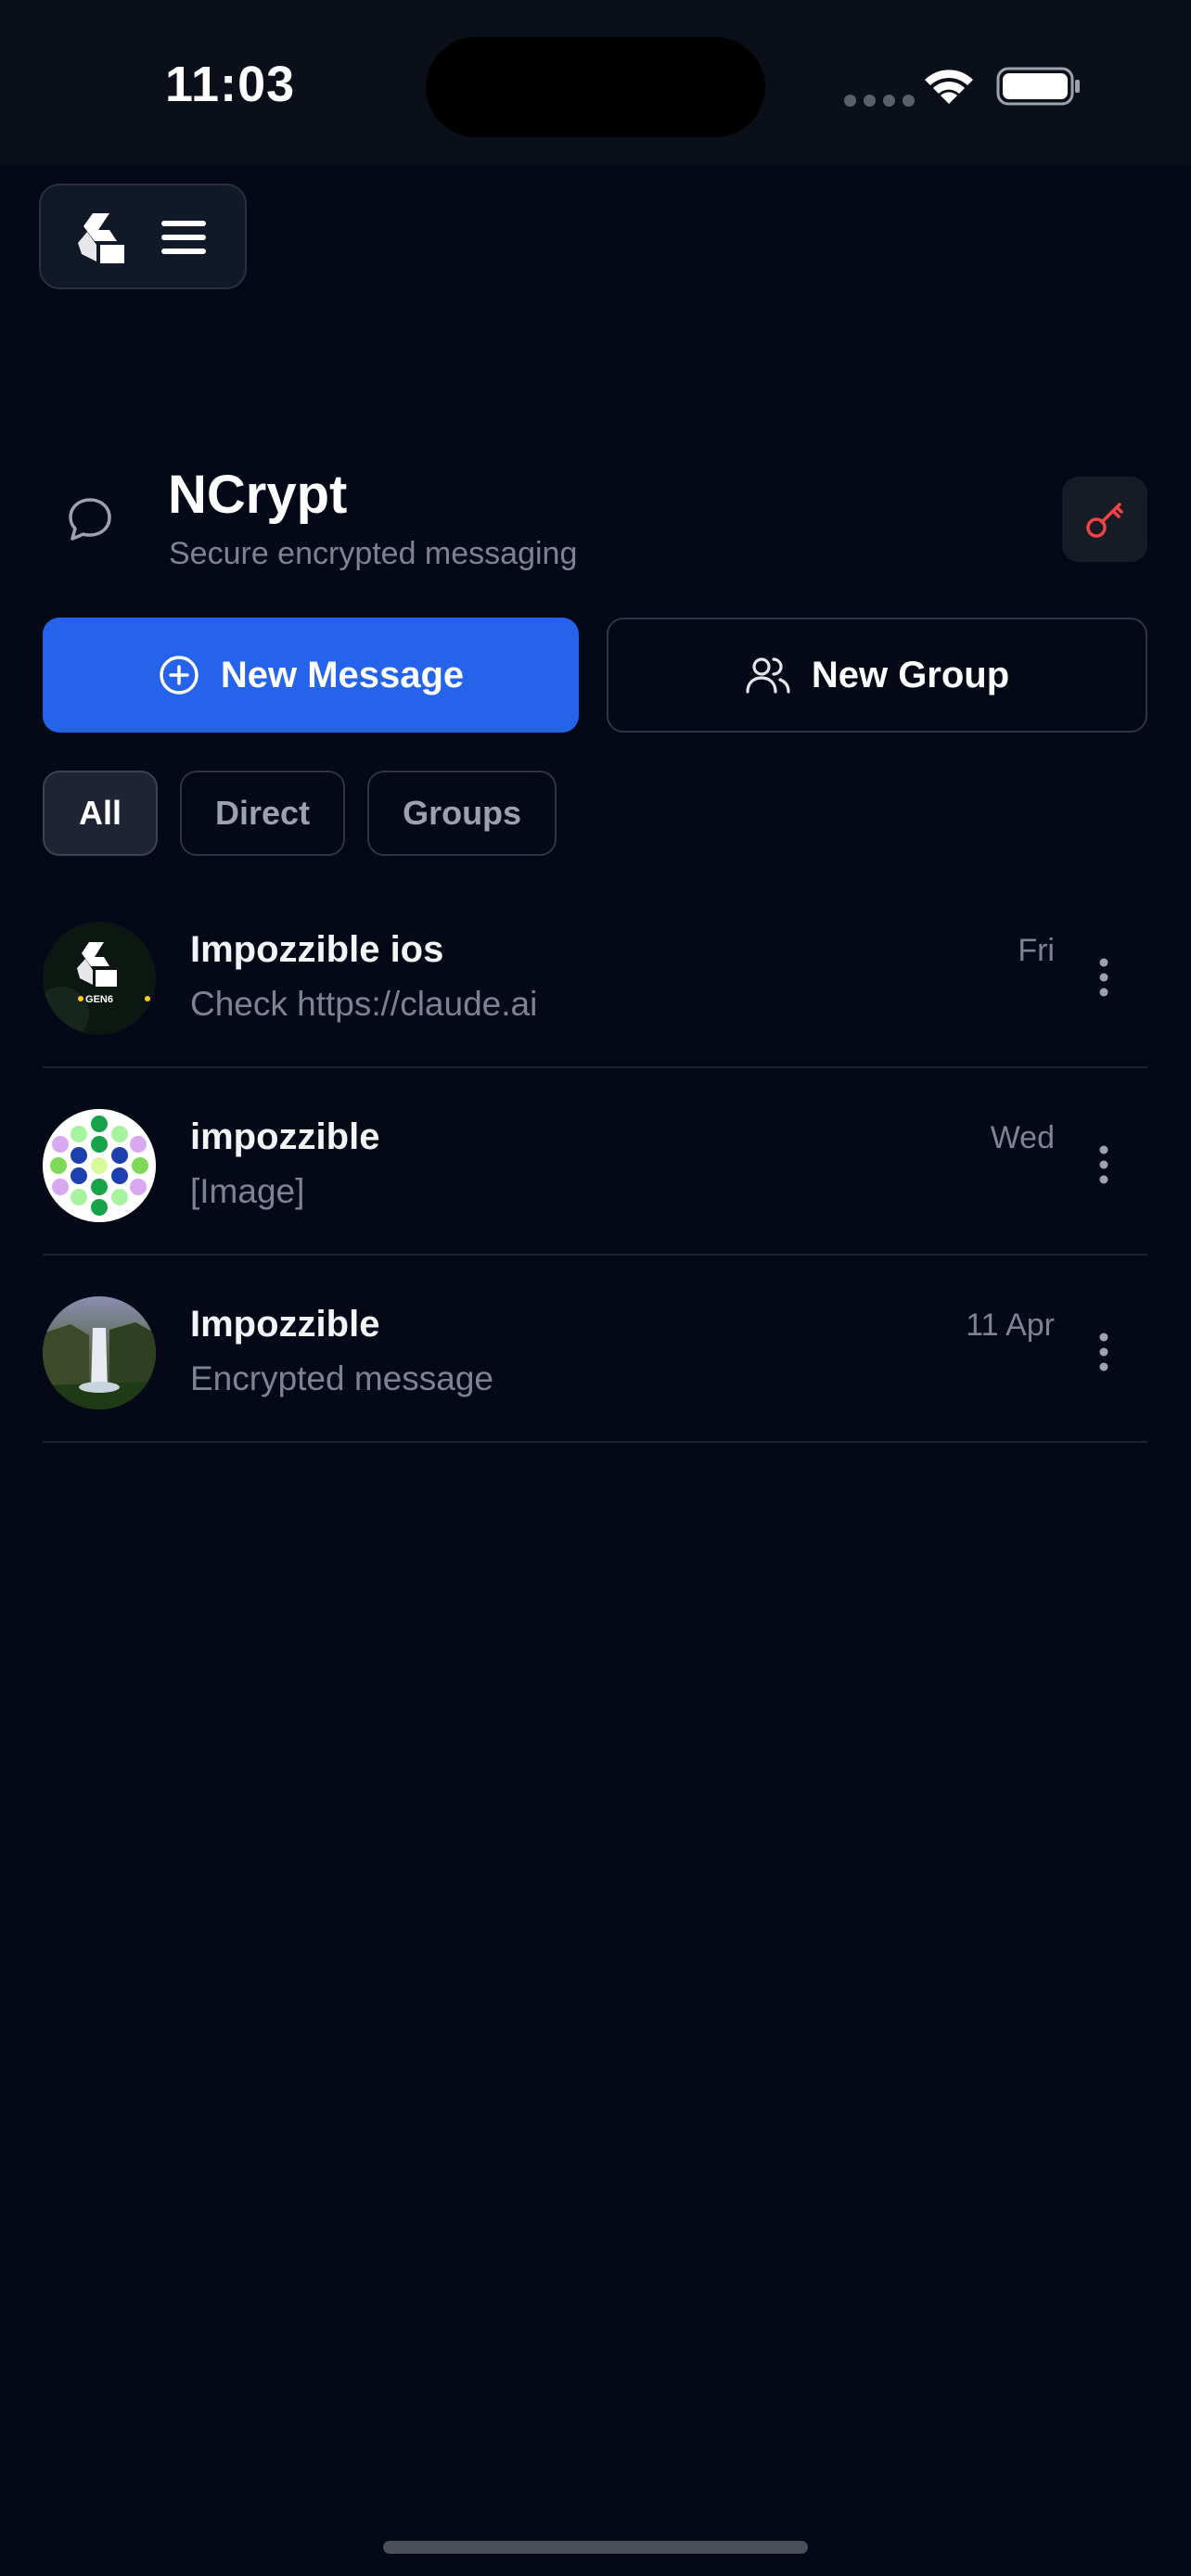 This screenshot has width=1191, height=2576. What do you see at coordinates (595, 1350) in the screenshot?
I see `conversation-row: Impozzible Encrypted message 11 Apr` at bounding box center [595, 1350].